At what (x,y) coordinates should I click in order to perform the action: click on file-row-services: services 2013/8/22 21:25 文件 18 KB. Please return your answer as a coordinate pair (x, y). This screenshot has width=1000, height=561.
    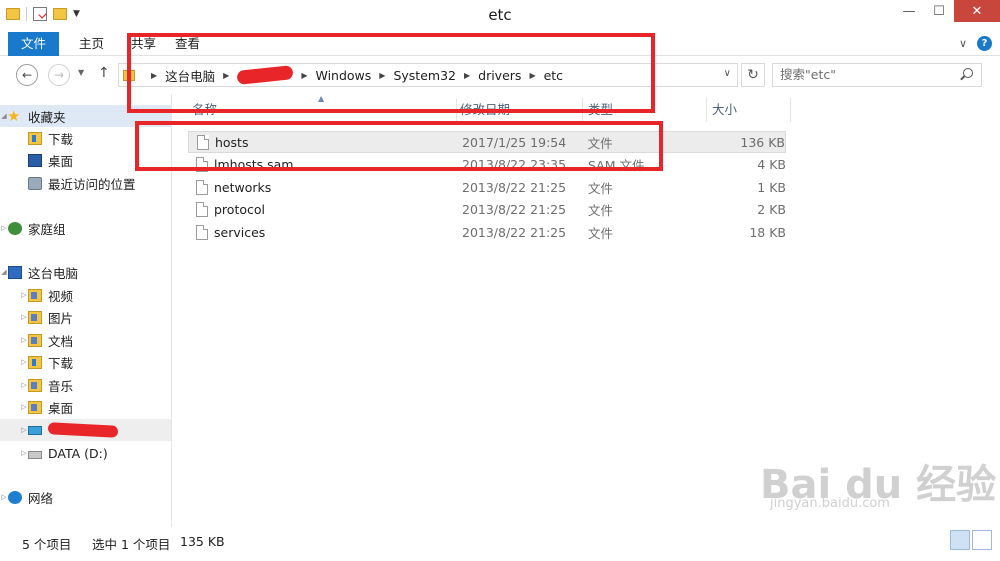
    Looking at the image, I should click on (487, 232).